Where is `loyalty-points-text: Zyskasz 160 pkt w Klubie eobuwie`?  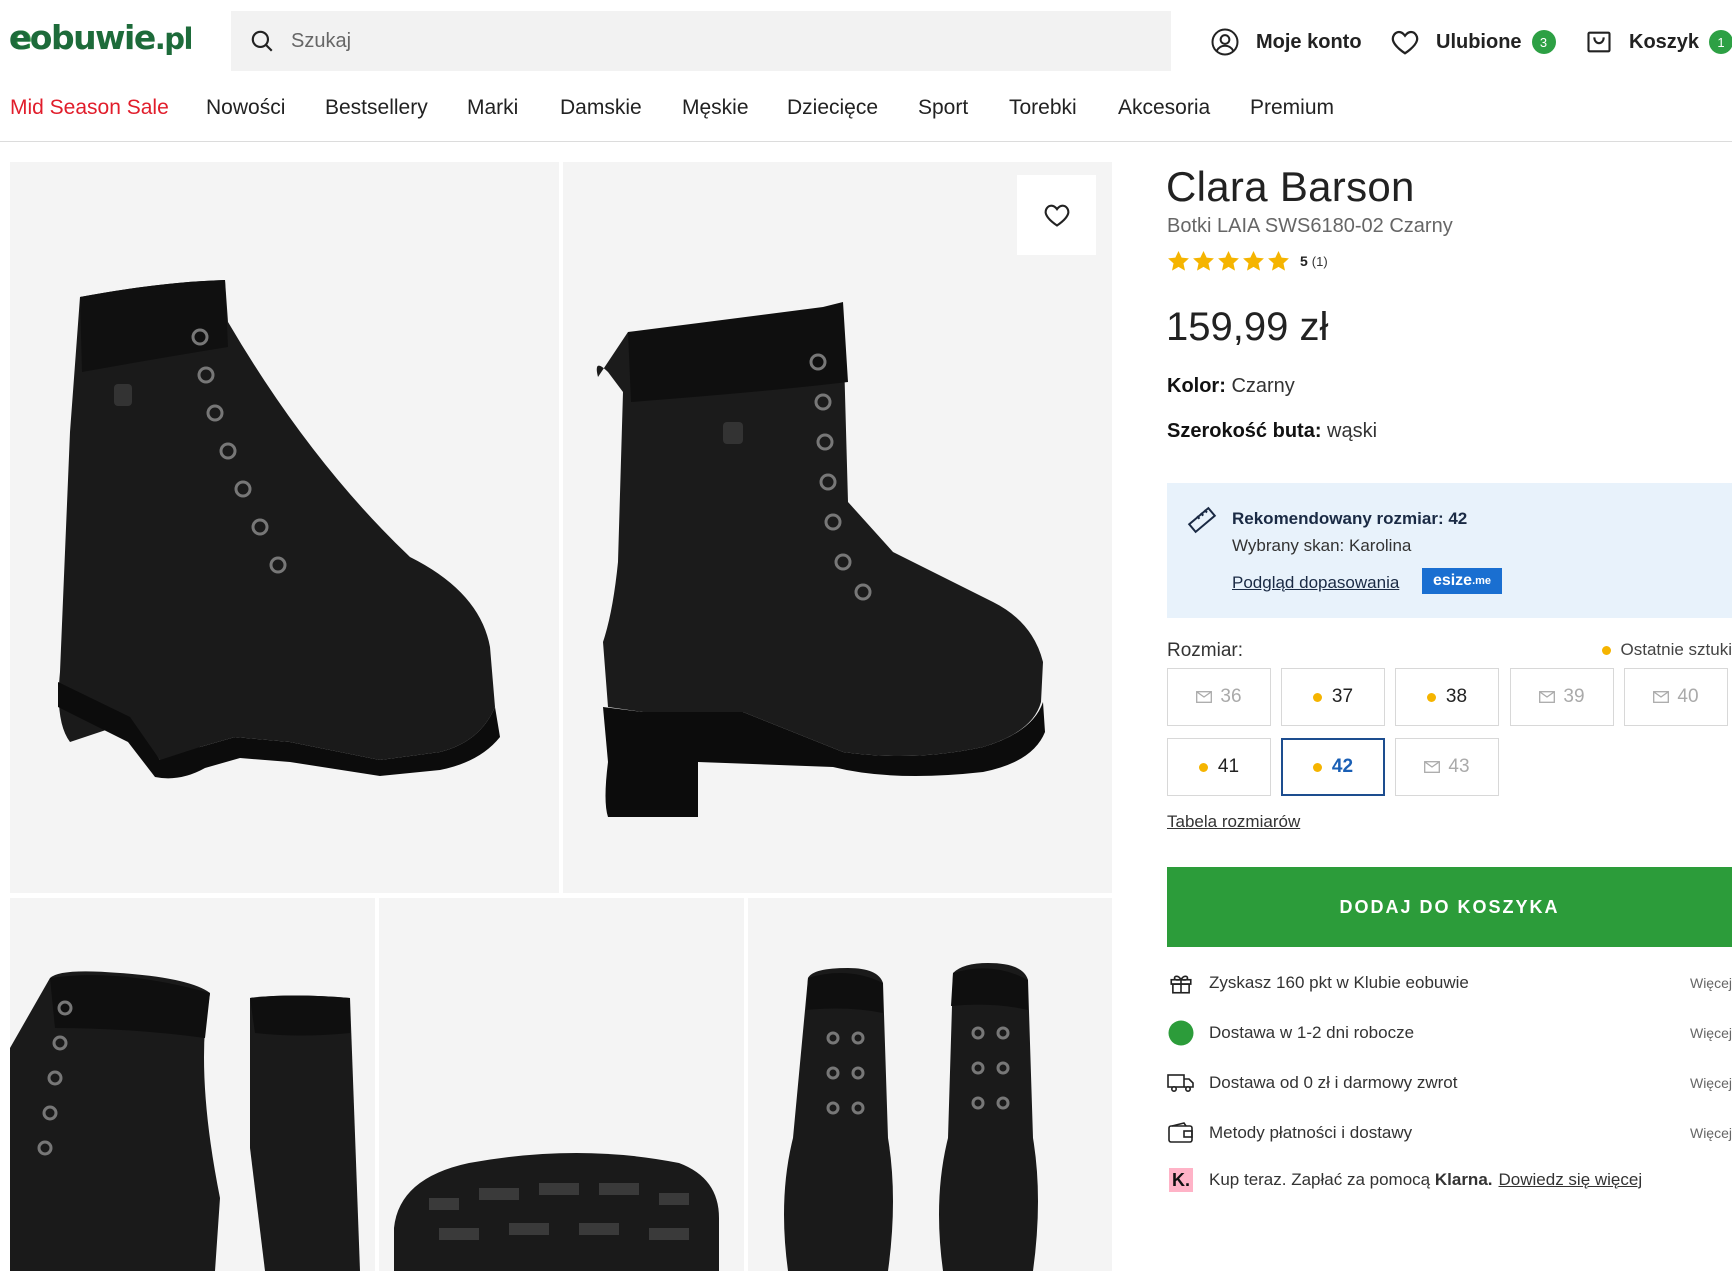 loyalty-points-text: Zyskasz 160 pkt w Klubie eobuwie is located at coordinates (1339, 982).